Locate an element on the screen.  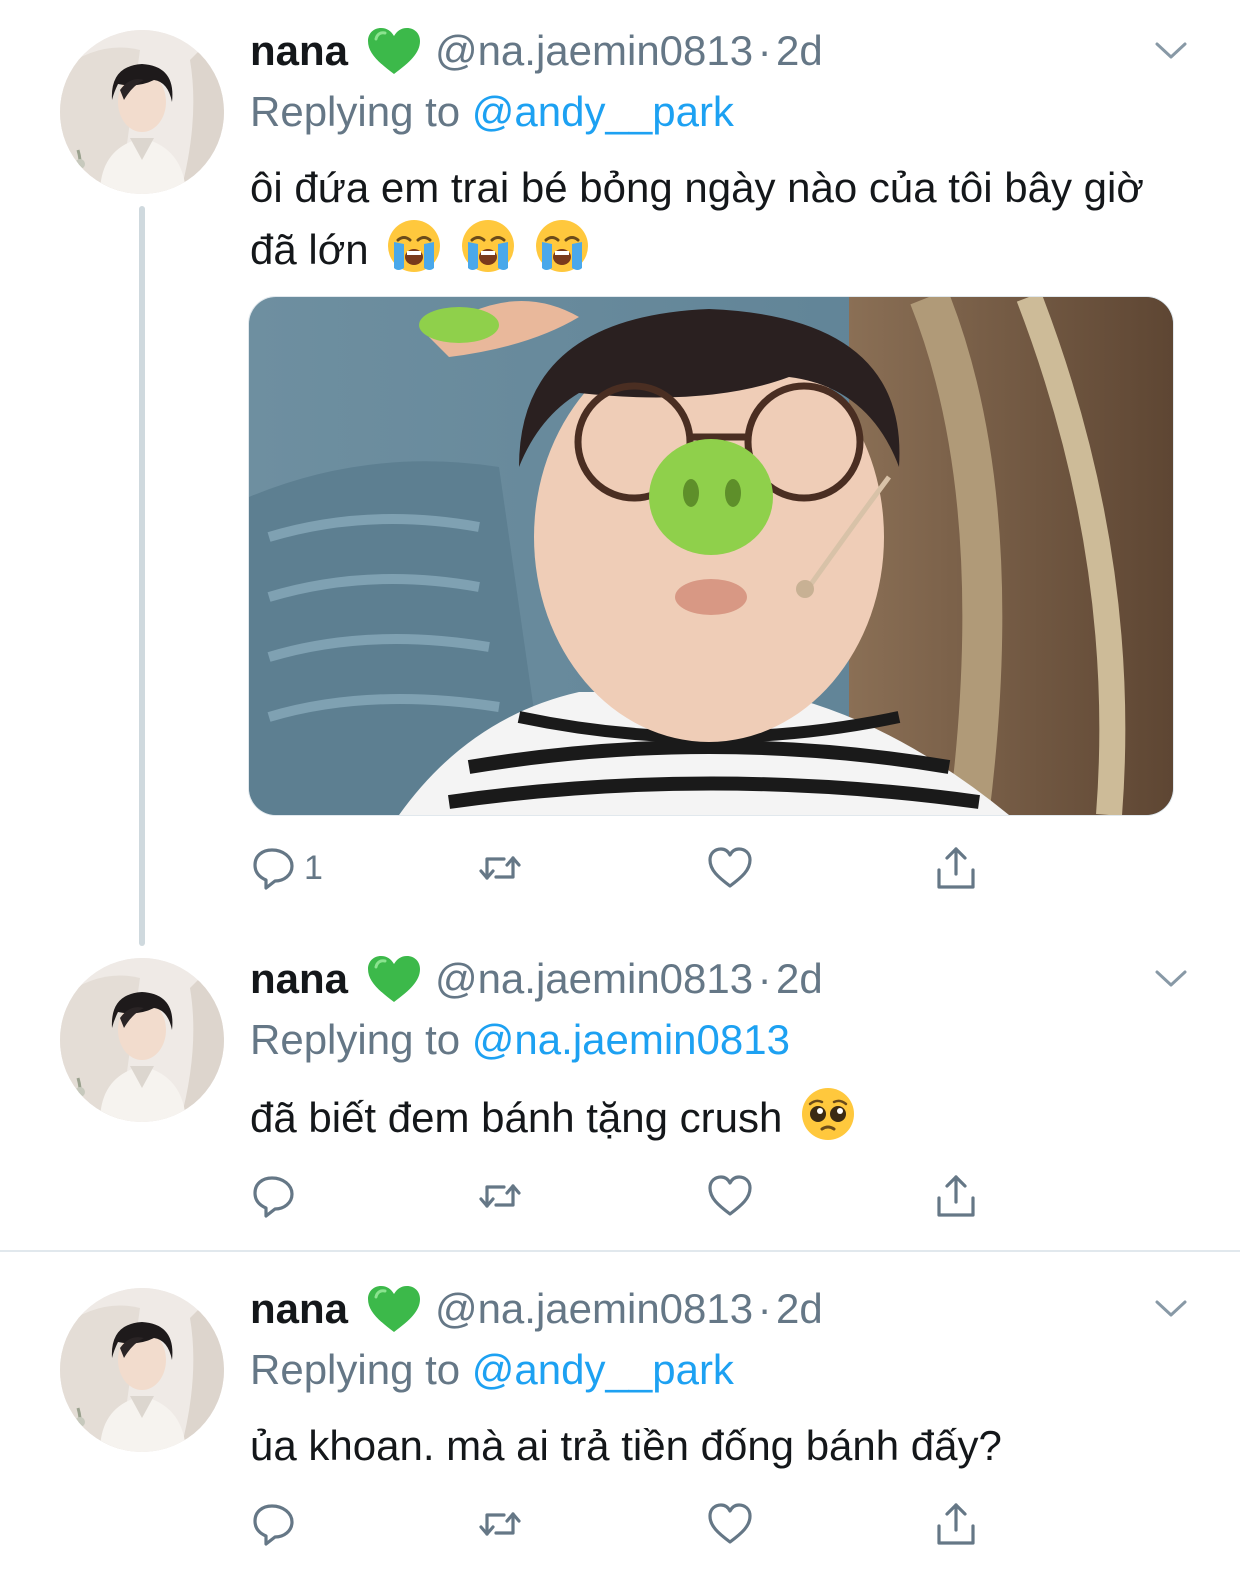
replying-to: Replying to @na.jaemin0813 is located at coordinates (520, 1040).